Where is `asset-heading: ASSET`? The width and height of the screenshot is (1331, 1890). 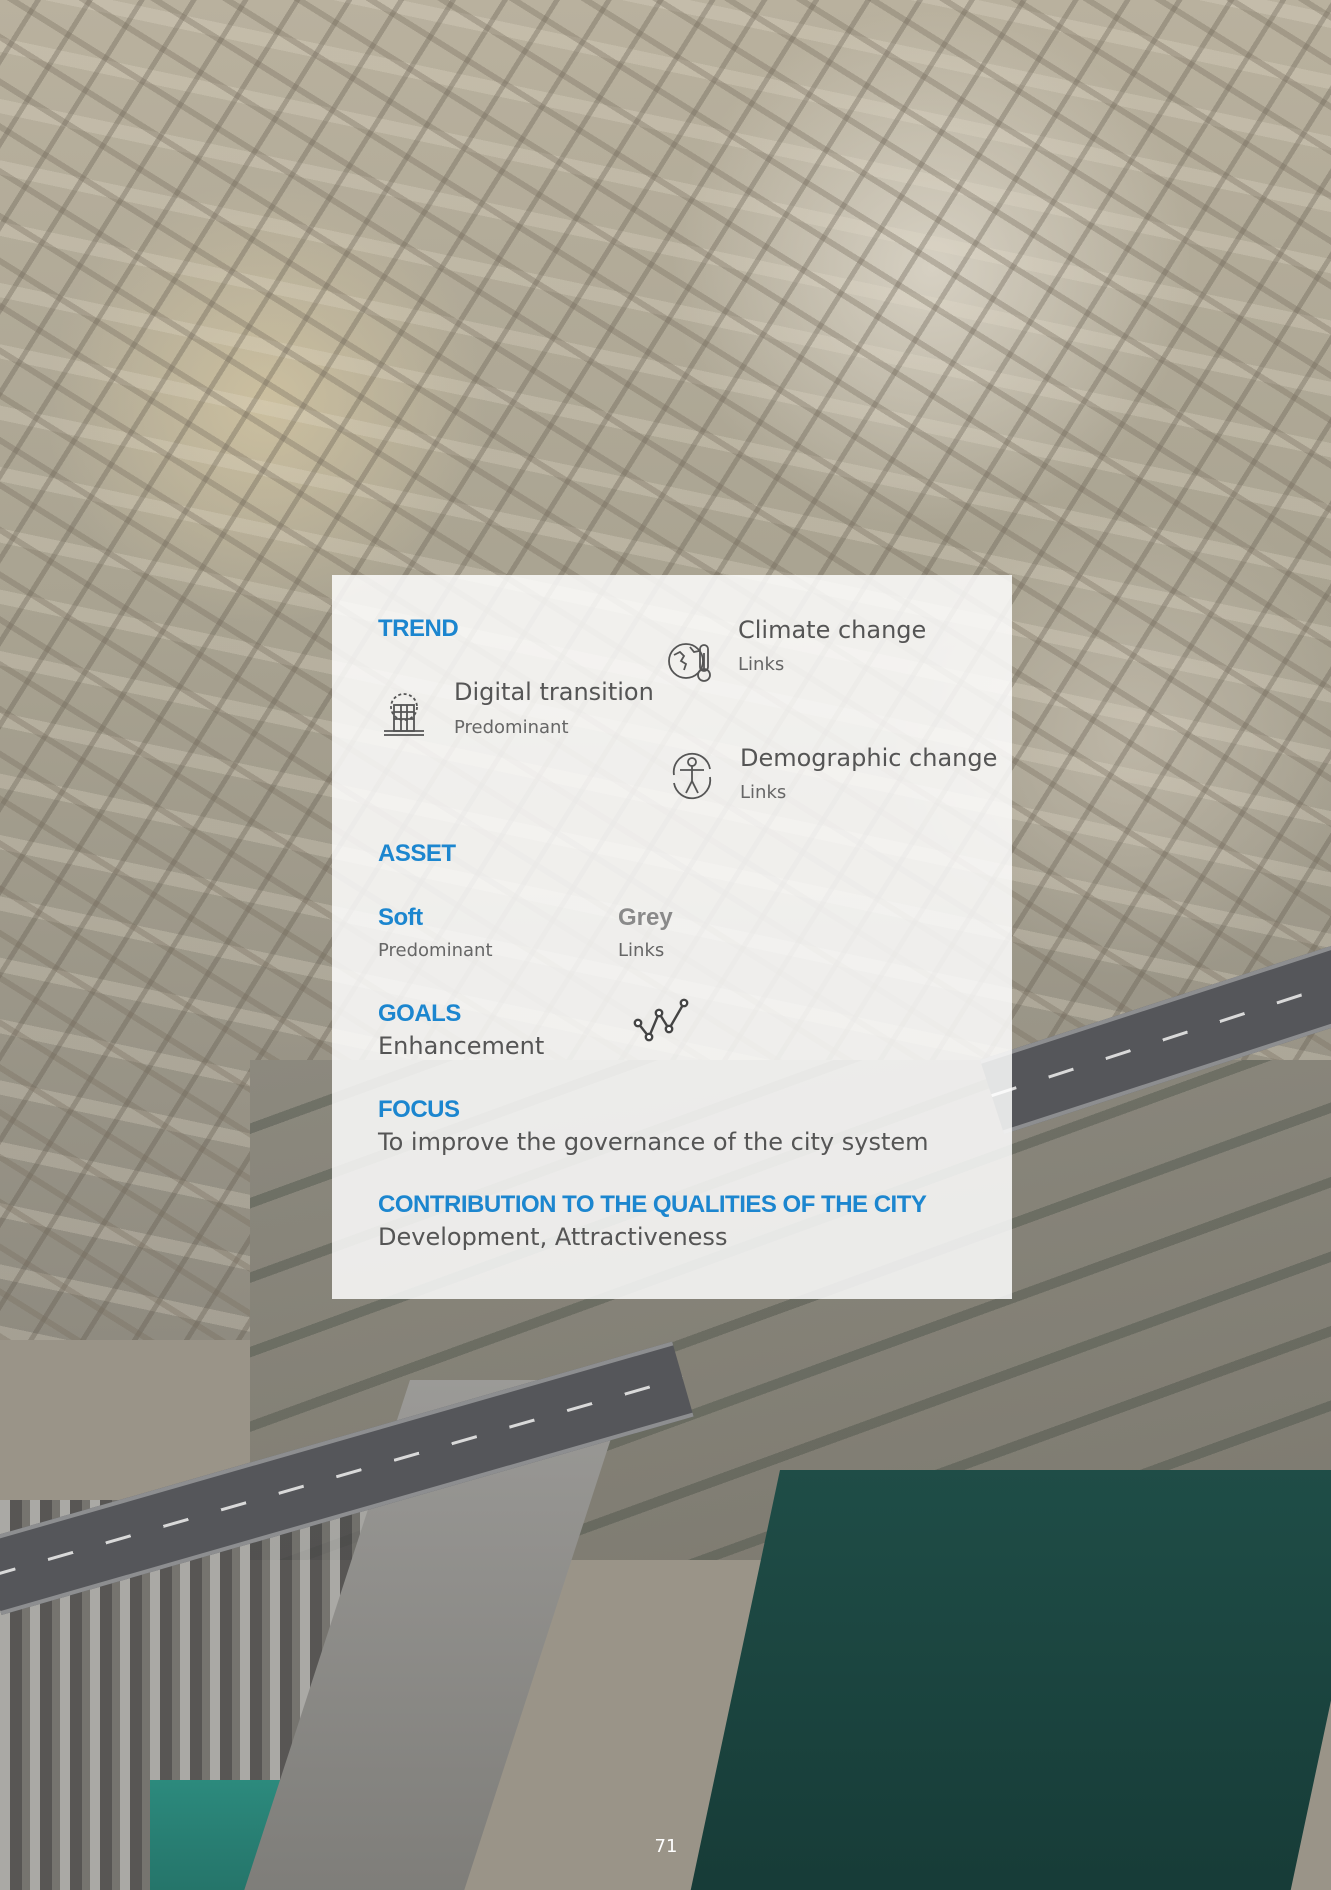 asset-heading: ASSET is located at coordinates (417, 853).